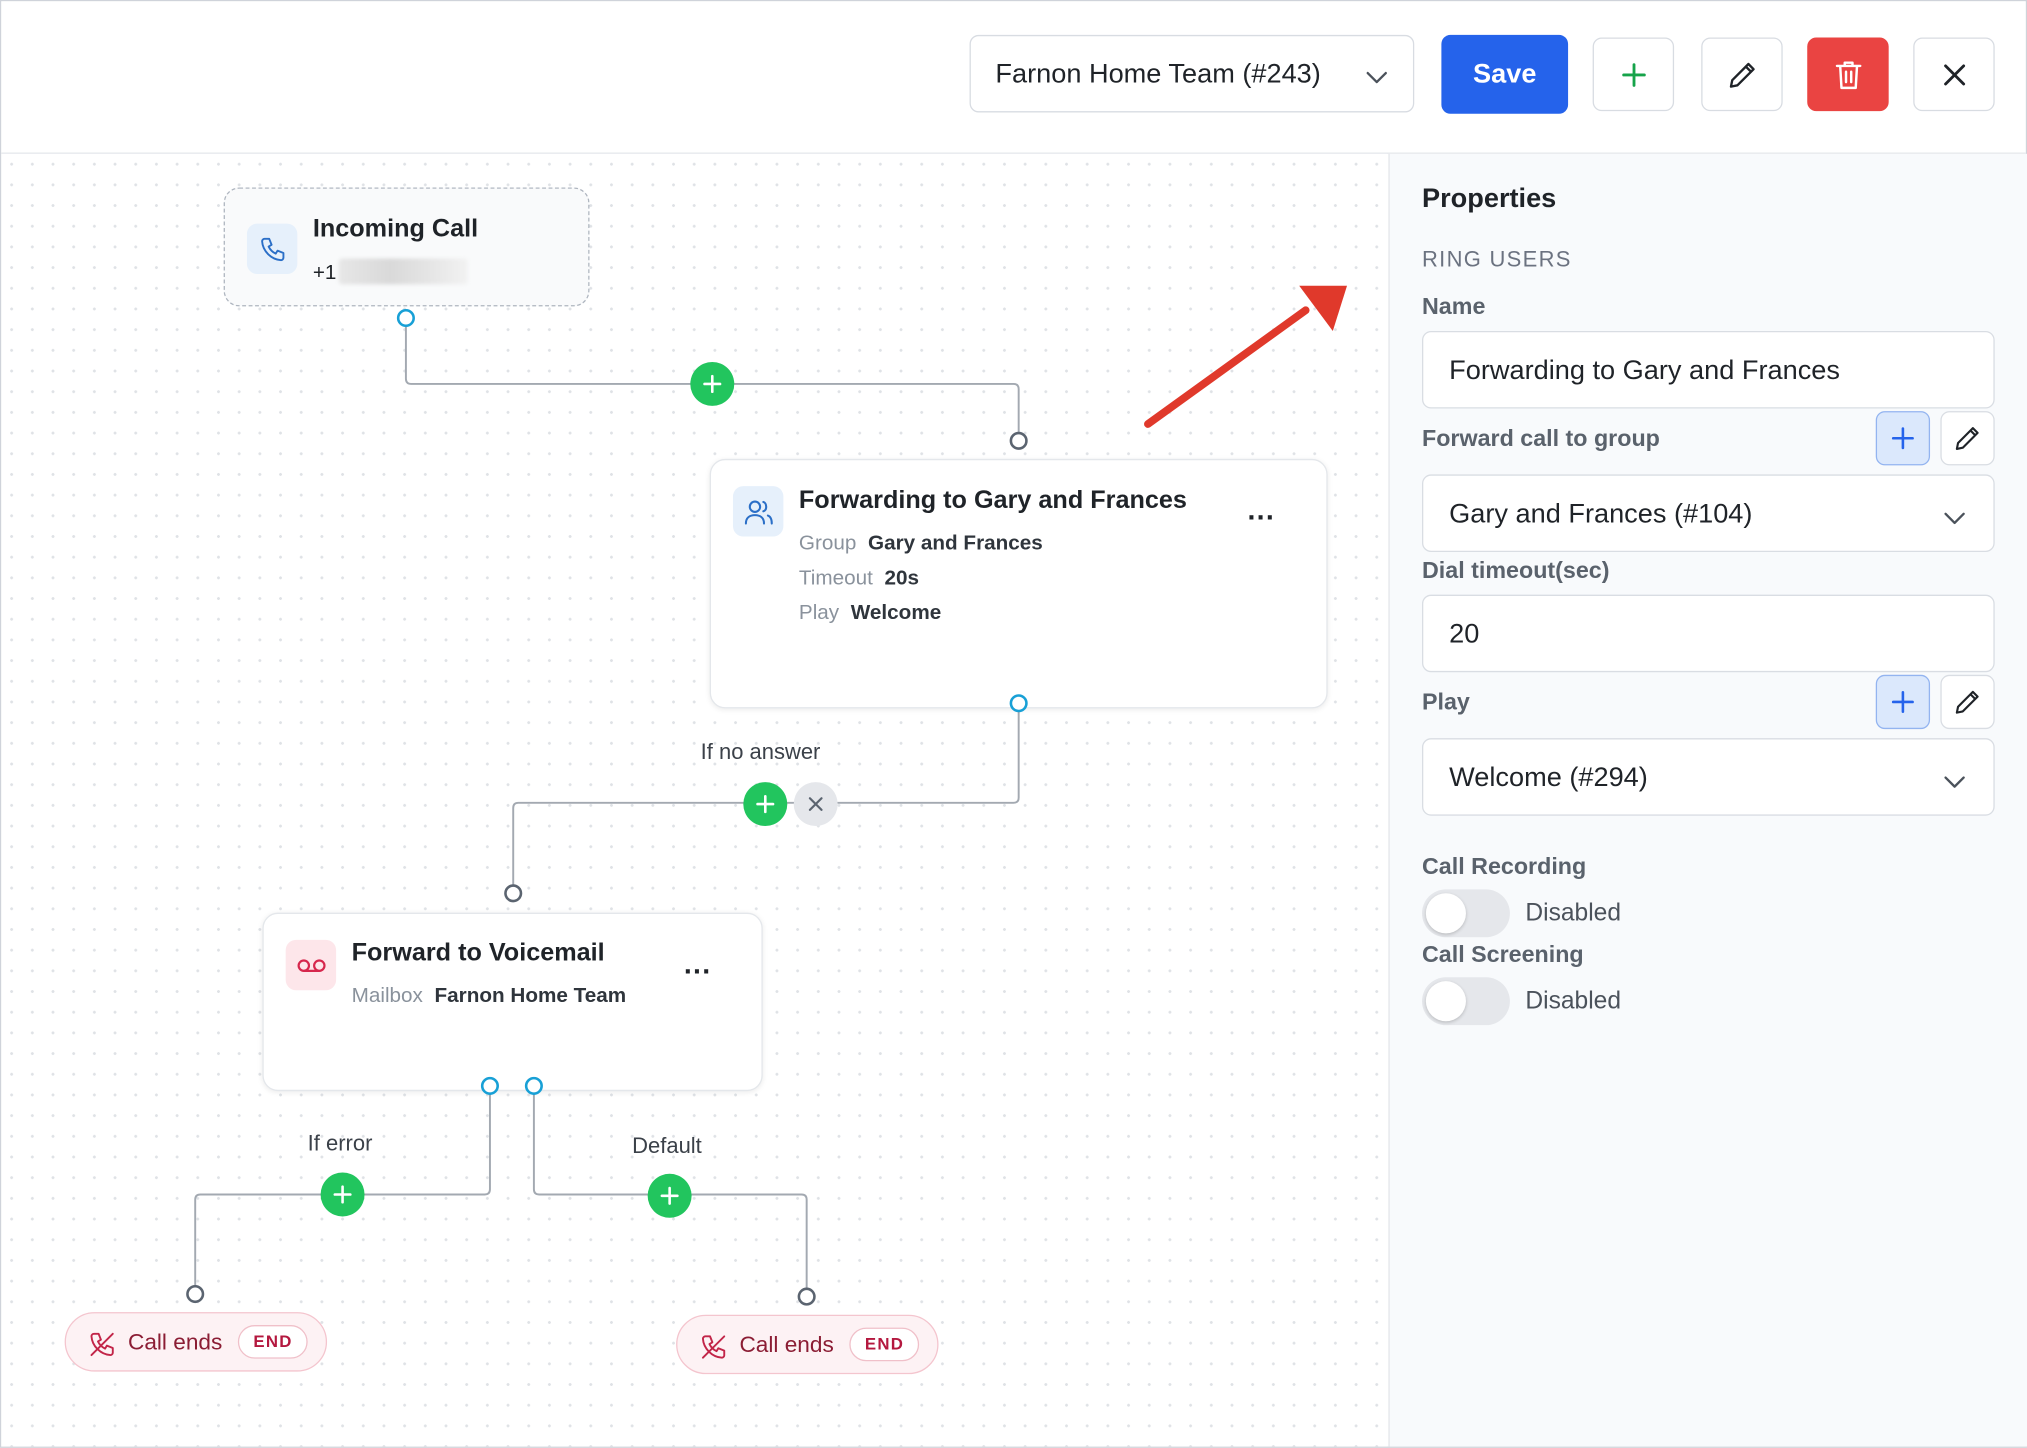 This screenshot has width=2027, height=1448. I want to click on group-select: Gary and Frances (#104), so click(1708, 513).